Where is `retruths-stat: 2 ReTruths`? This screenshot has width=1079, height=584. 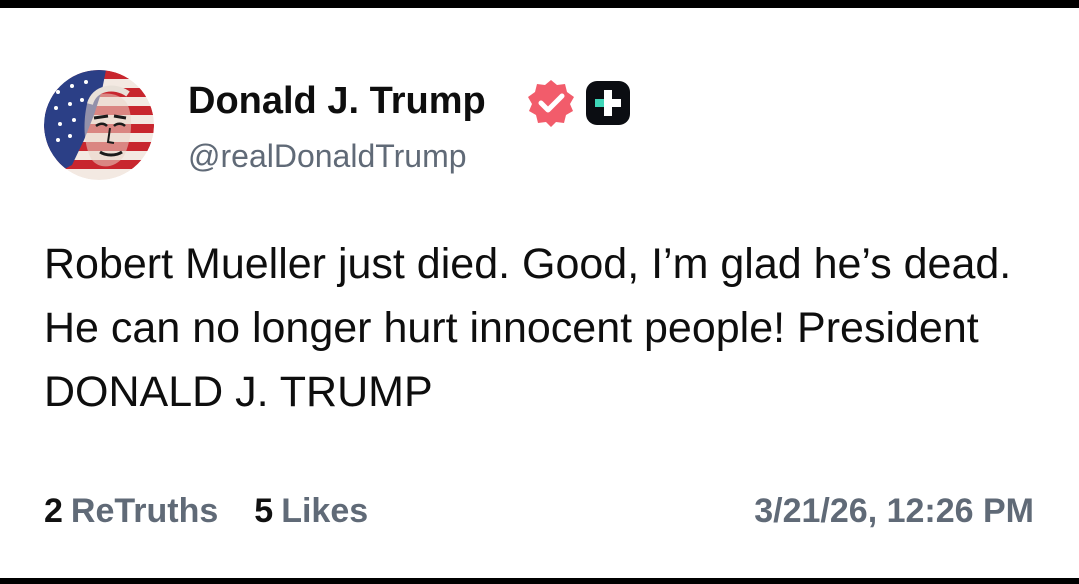
retruths-stat: 2 ReTruths is located at coordinates (131, 511).